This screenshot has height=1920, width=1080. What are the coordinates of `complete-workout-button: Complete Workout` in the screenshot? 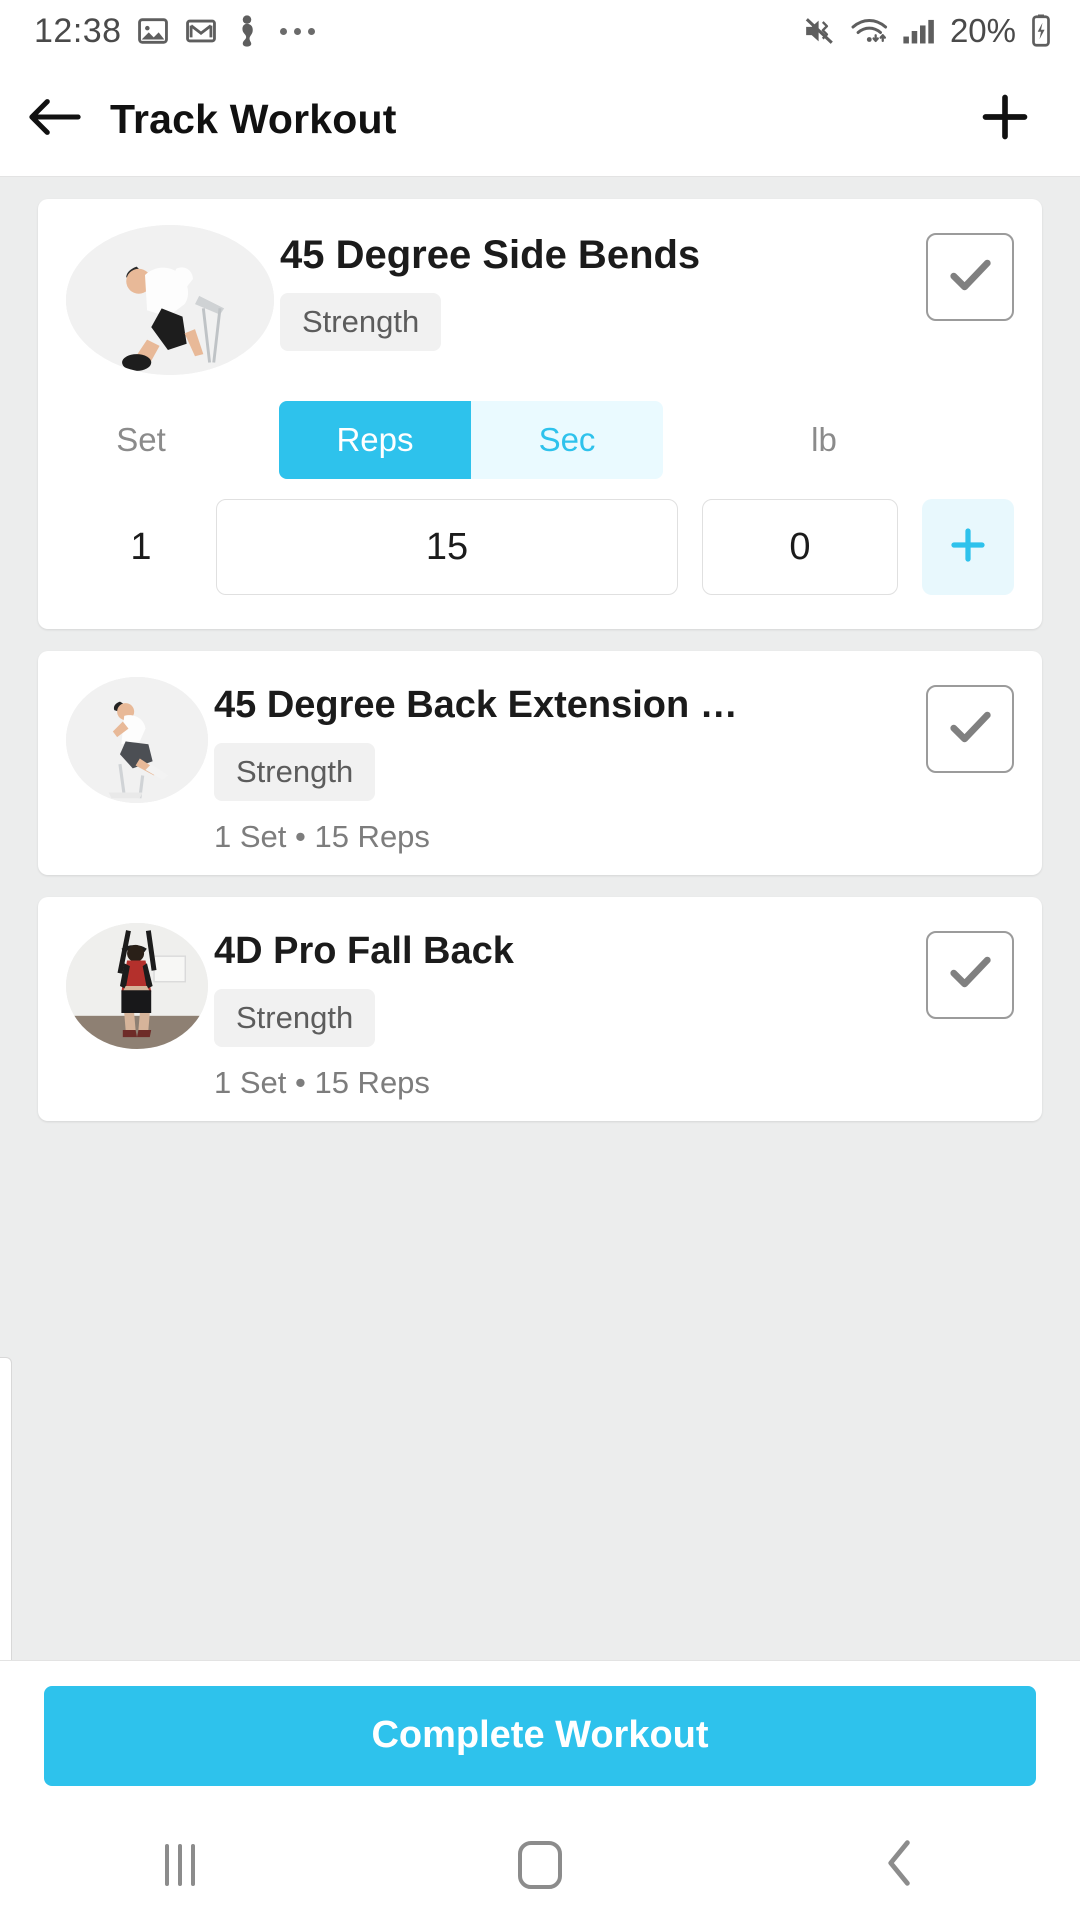 It's located at (540, 1735).